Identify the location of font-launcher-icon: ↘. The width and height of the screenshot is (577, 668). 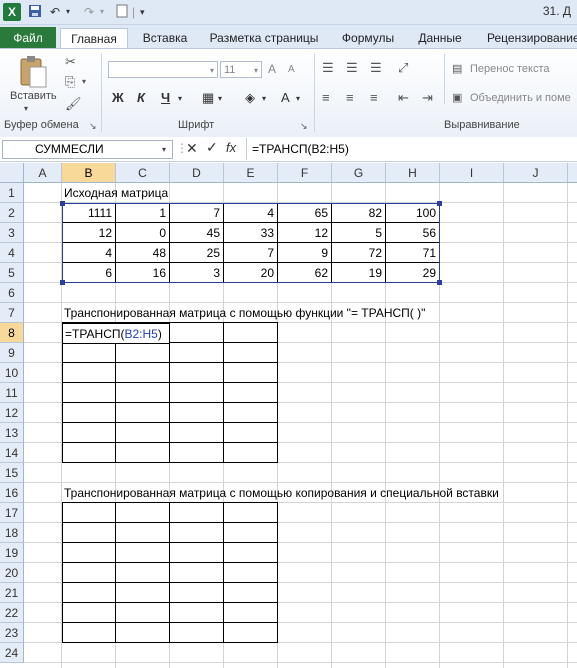
(304, 126).